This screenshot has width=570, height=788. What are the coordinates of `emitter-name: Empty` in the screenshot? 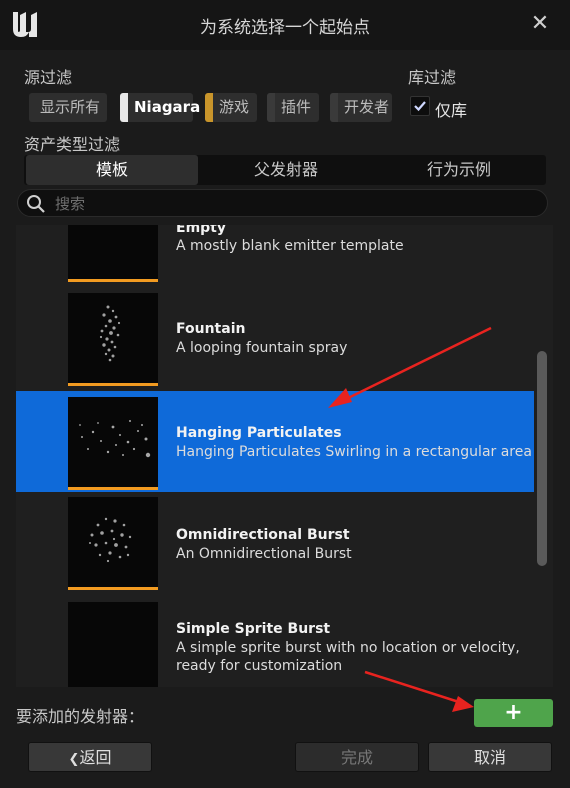 It's located at (201, 230).